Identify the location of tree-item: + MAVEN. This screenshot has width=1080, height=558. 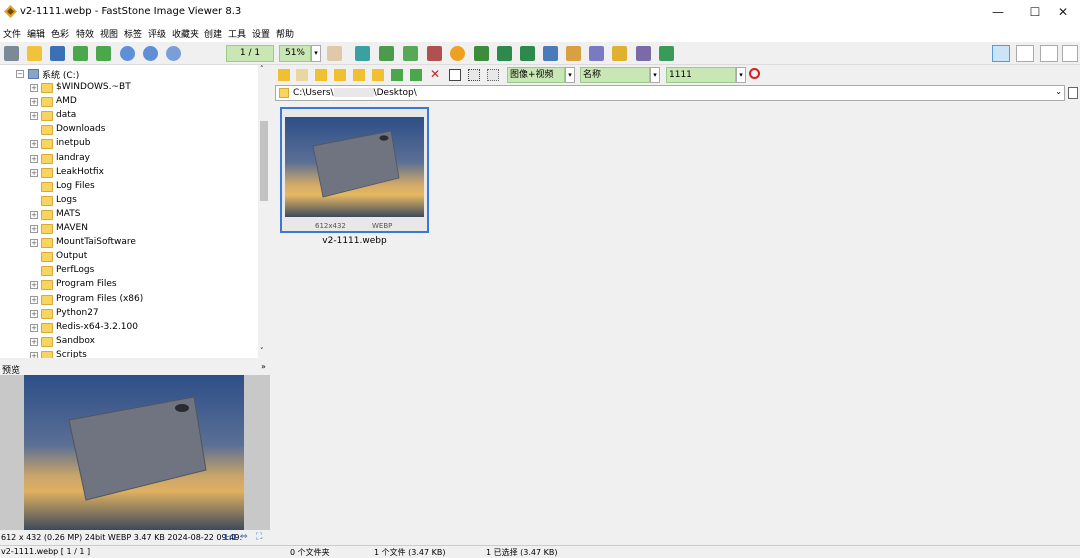
(129, 229).